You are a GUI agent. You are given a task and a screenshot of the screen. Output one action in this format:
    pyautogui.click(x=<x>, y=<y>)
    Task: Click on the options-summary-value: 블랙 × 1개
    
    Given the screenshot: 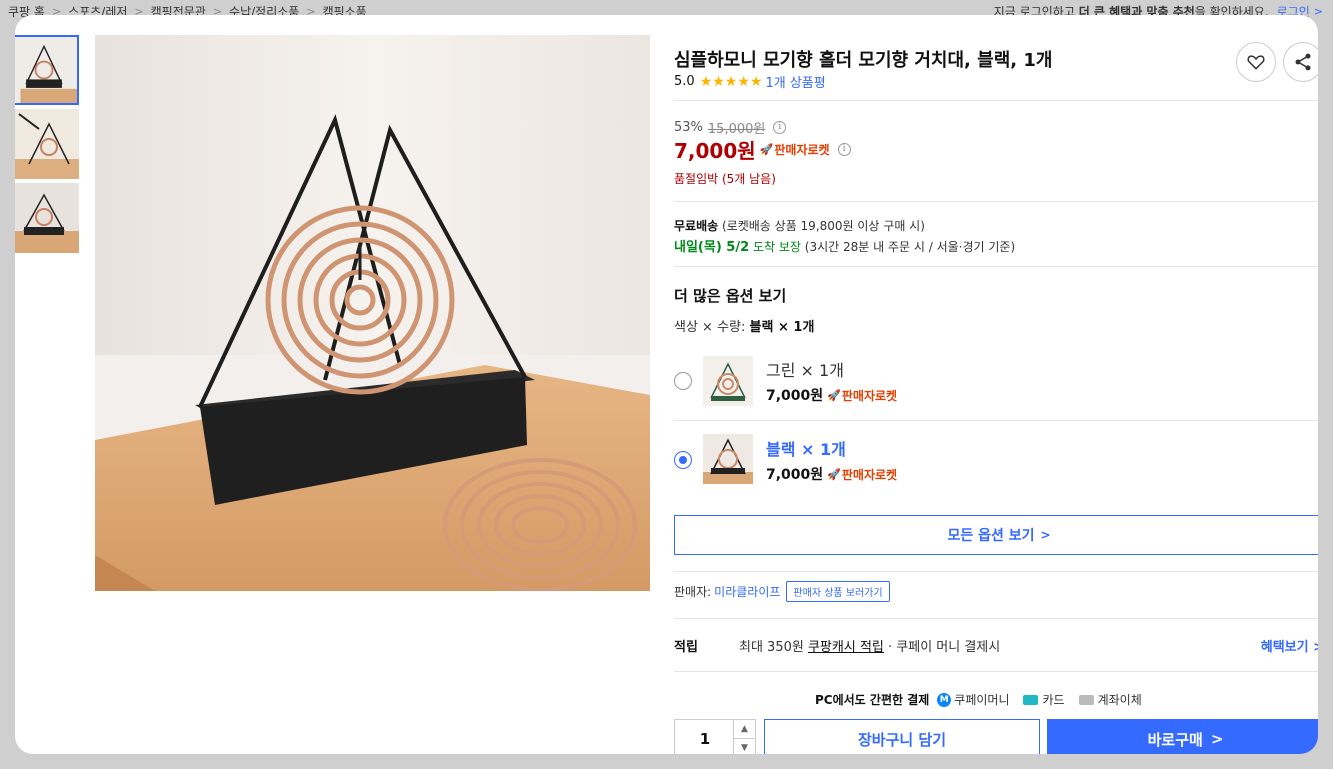 What is the action you would take?
    pyautogui.click(x=782, y=327)
    